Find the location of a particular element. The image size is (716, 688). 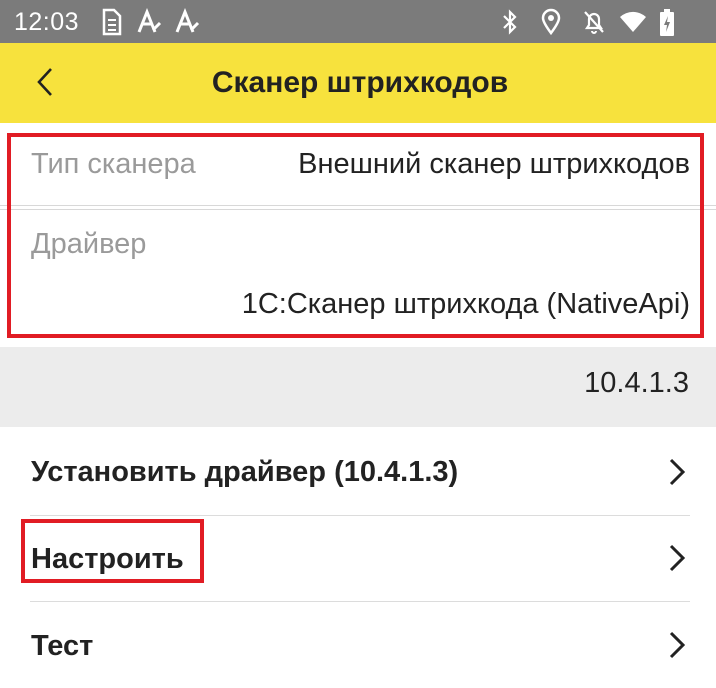

install-driver-item: Установить драйвер (10.4.1.3) is located at coordinates (358, 471).